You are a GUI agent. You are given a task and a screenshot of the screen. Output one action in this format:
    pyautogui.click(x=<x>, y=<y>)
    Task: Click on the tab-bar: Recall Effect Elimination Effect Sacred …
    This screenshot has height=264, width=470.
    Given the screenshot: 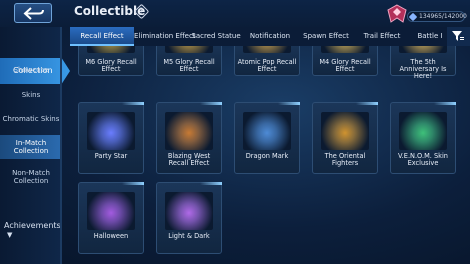 What is the action you would take?
    pyautogui.click(x=270, y=38)
    